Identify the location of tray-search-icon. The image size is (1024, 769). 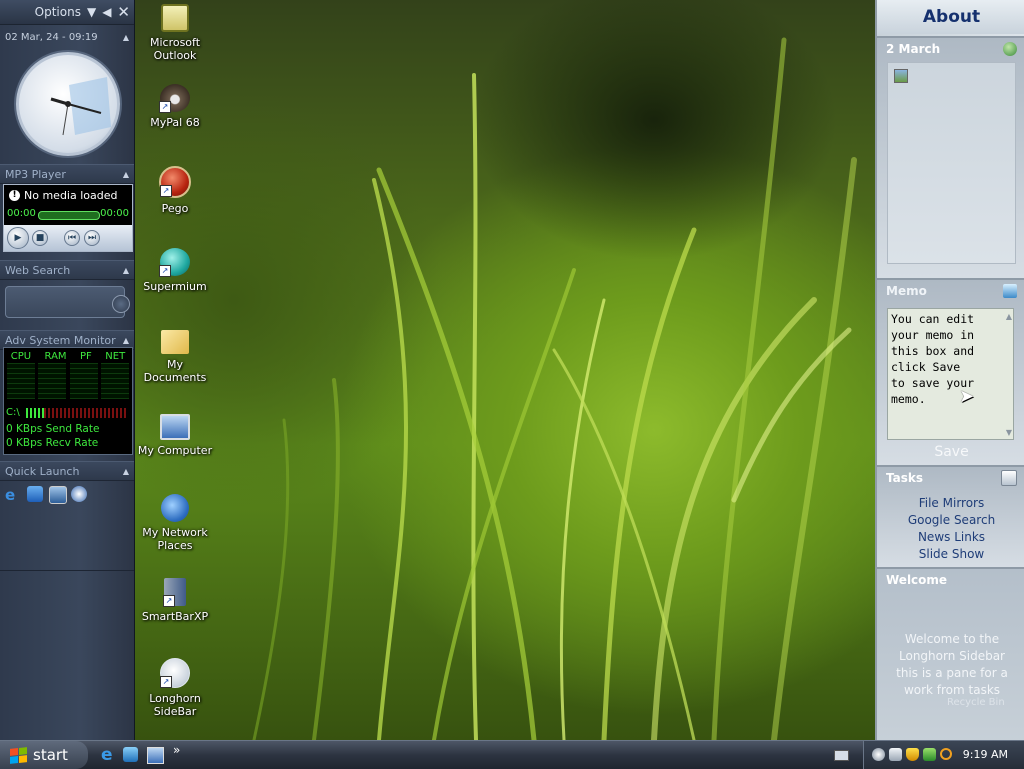
(946, 754).